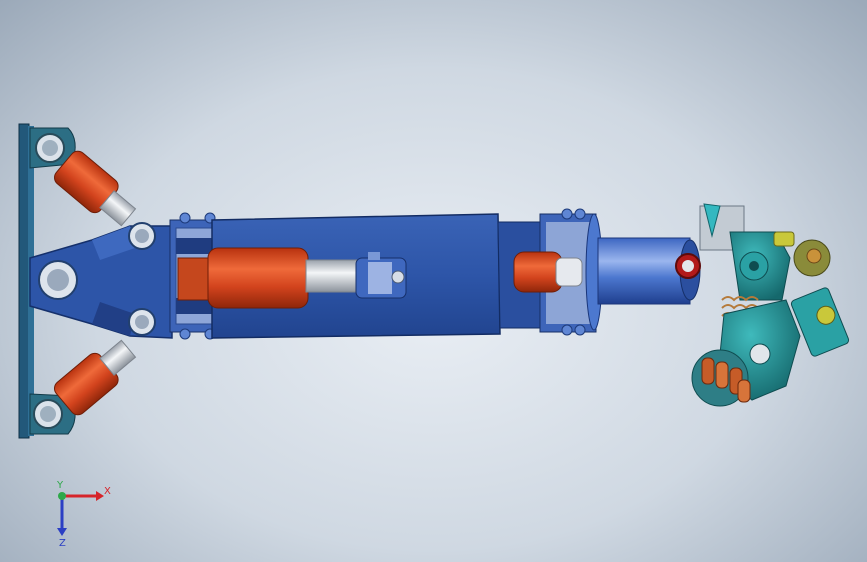  Describe the element at coordinates (107, 491) in the screenshot. I see `x-axis-label: X` at that location.